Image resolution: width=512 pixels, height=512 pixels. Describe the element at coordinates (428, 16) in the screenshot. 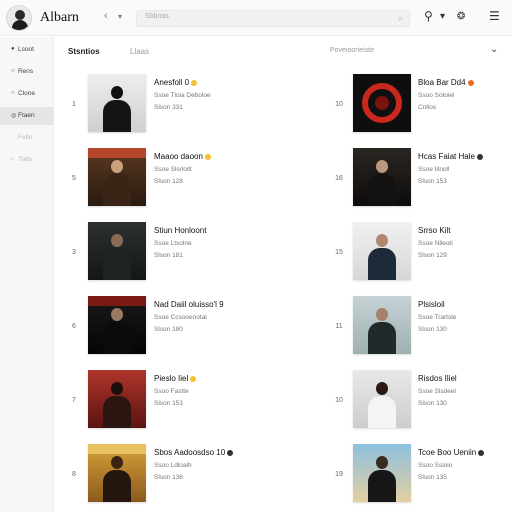

I see `search-icon: ⚲` at that location.